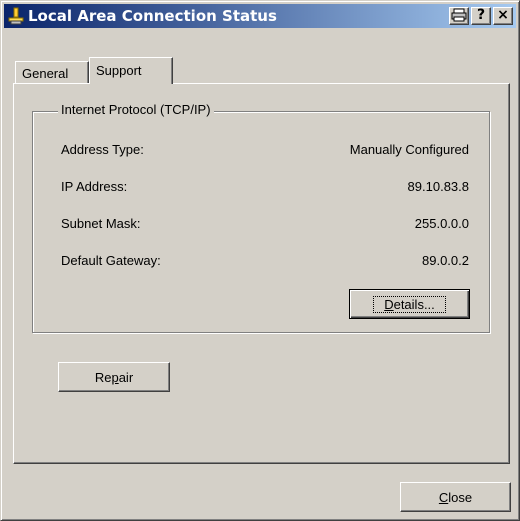  What do you see at coordinates (16, 16) in the screenshot?
I see `network-connection-icon` at bounding box center [16, 16].